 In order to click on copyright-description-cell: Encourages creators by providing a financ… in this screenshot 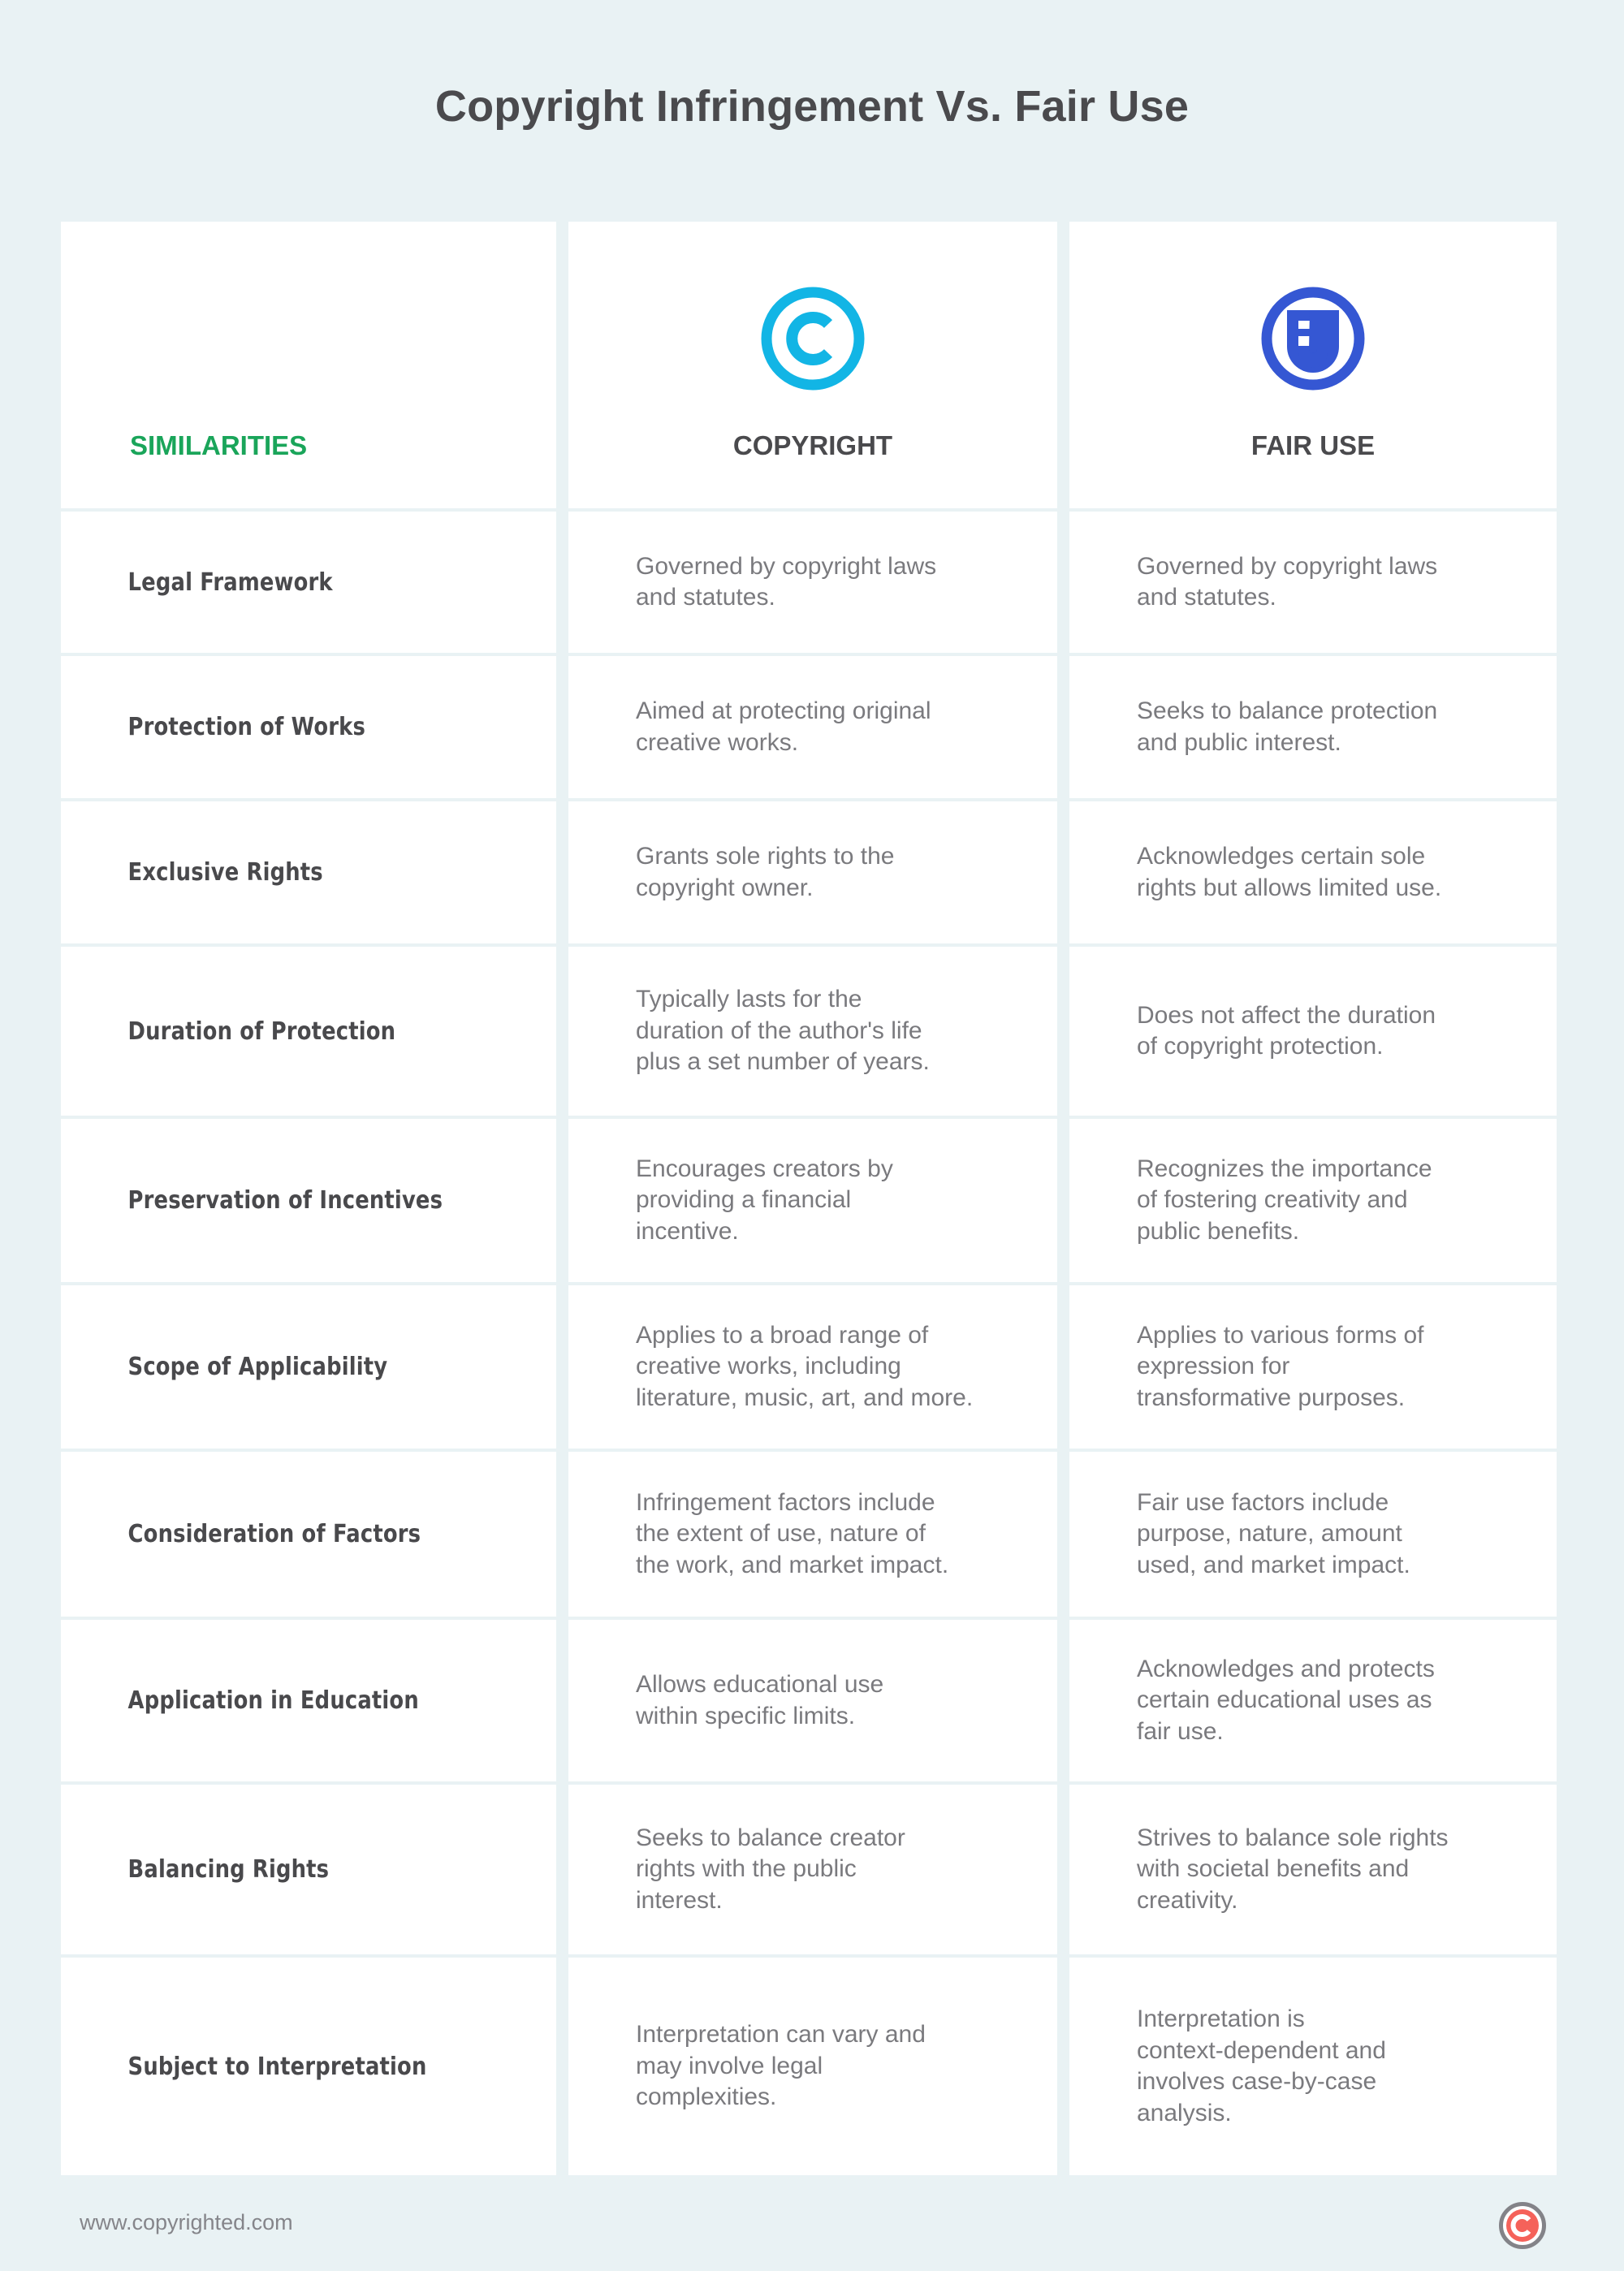, I will do `click(813, 1200)`.